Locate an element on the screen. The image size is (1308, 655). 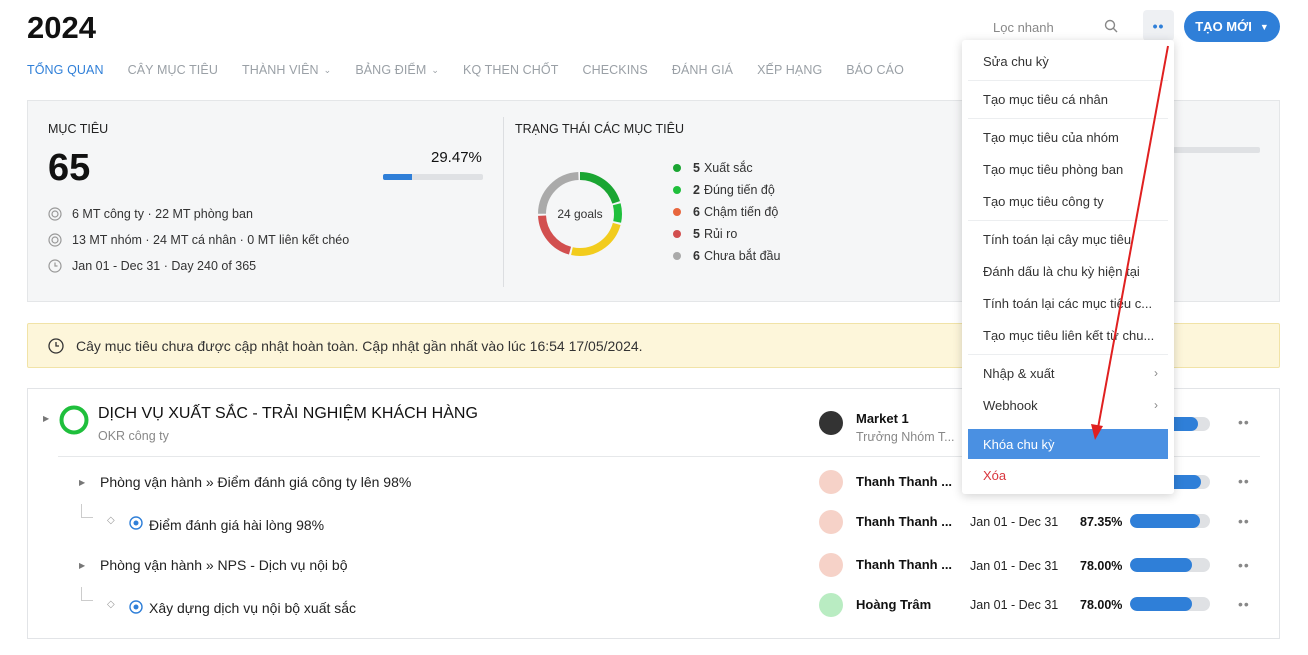
okr-row-title: Điểm đánh giá hài lòng 98% is located at coordinates (236, 525).